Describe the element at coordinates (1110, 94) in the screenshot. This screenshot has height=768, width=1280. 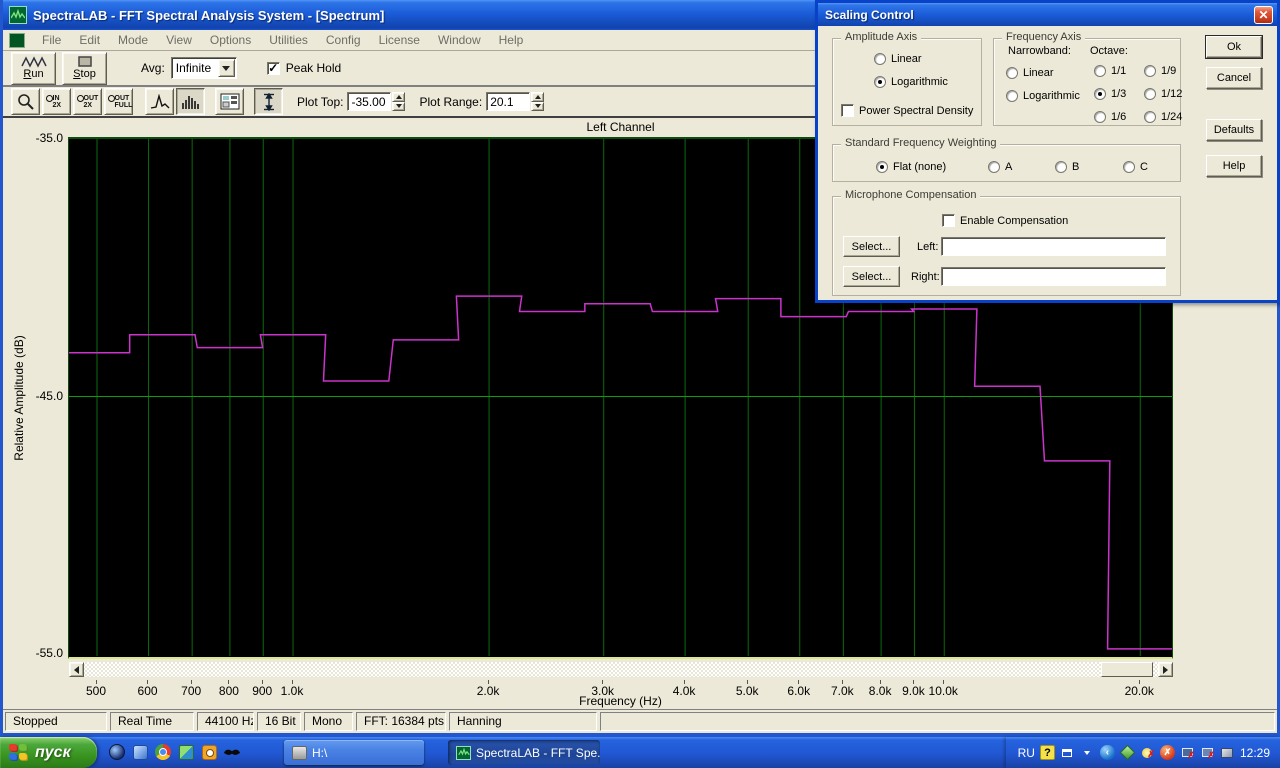
I see `radio-octave-1-3: 1/3` at that location.